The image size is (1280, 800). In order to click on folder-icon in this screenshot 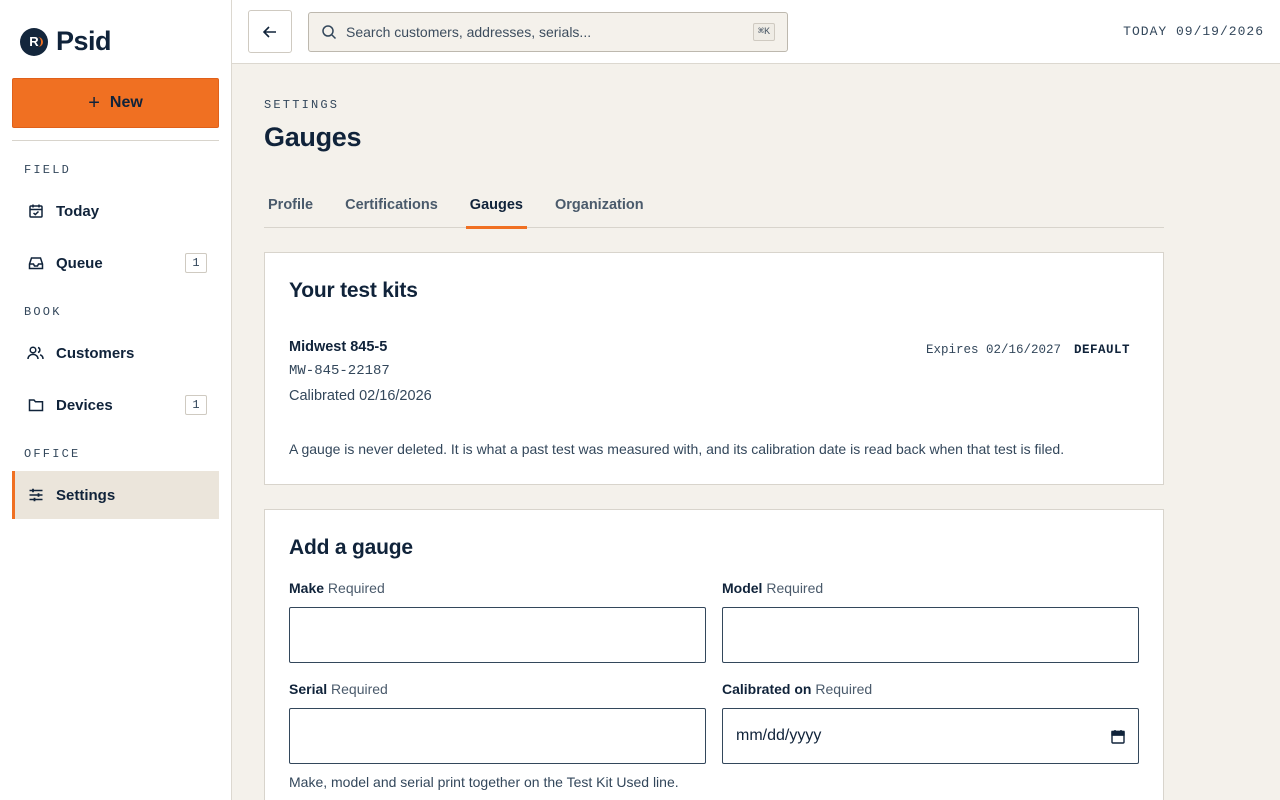, I will do `click(35, 405)`.